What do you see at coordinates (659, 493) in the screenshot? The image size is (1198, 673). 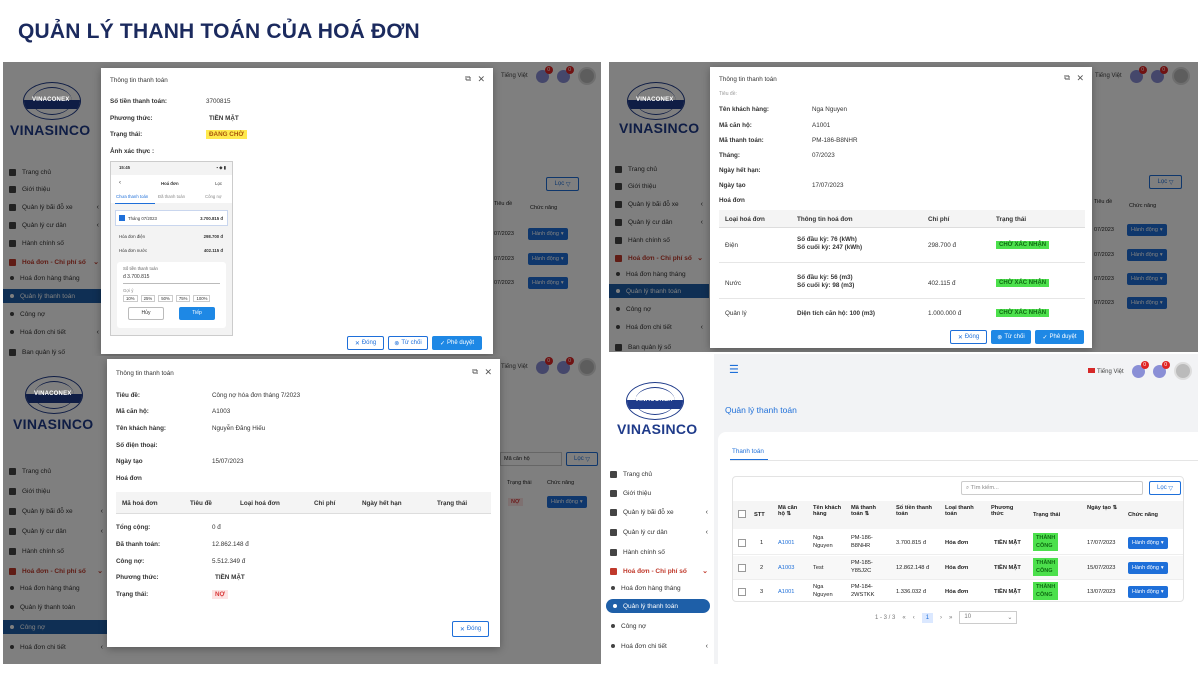 I see `menu-gioi-thieu: Giới thiệu` at bounding box center [659, 493].